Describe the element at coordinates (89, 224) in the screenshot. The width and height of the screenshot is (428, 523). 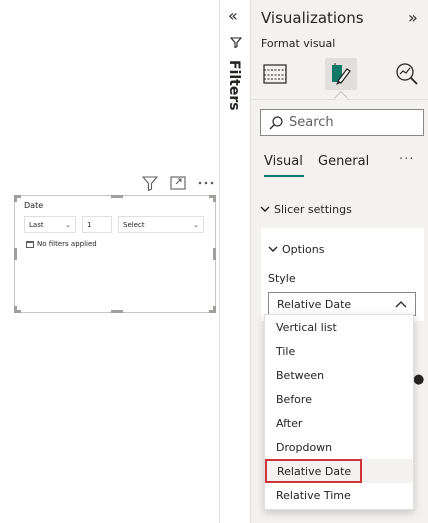
I see `count-input-value: 1` at that location.